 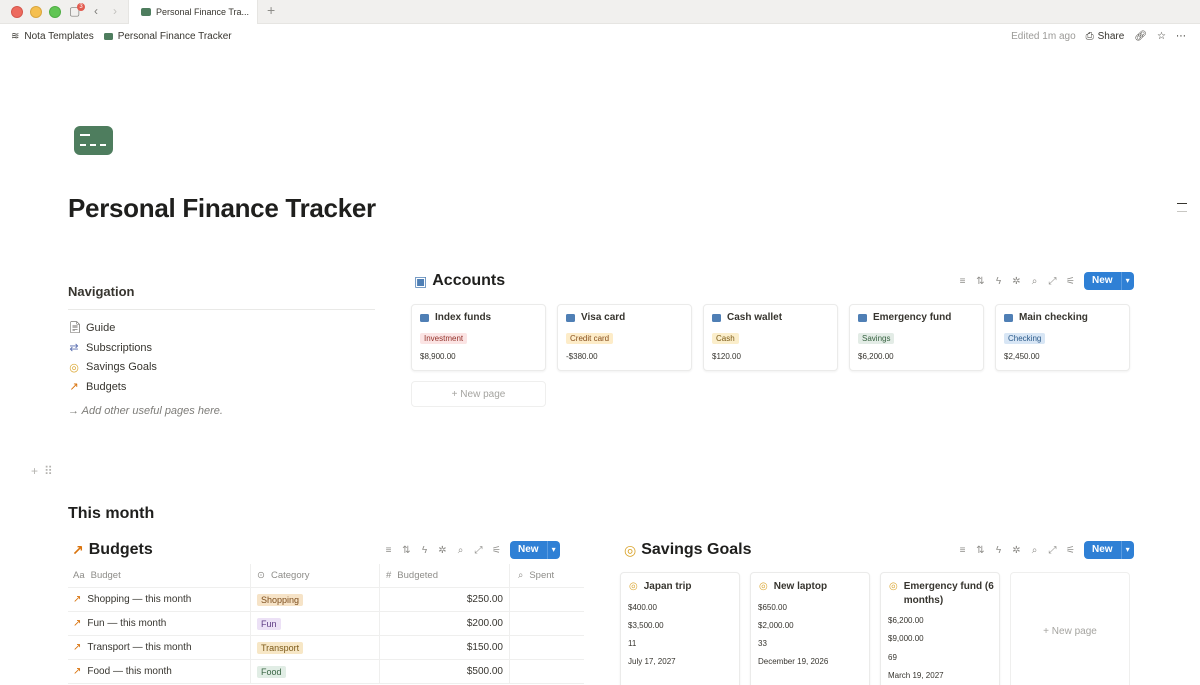 I want to click on table-of-contents-indicator, so click(x=1182, y=211).